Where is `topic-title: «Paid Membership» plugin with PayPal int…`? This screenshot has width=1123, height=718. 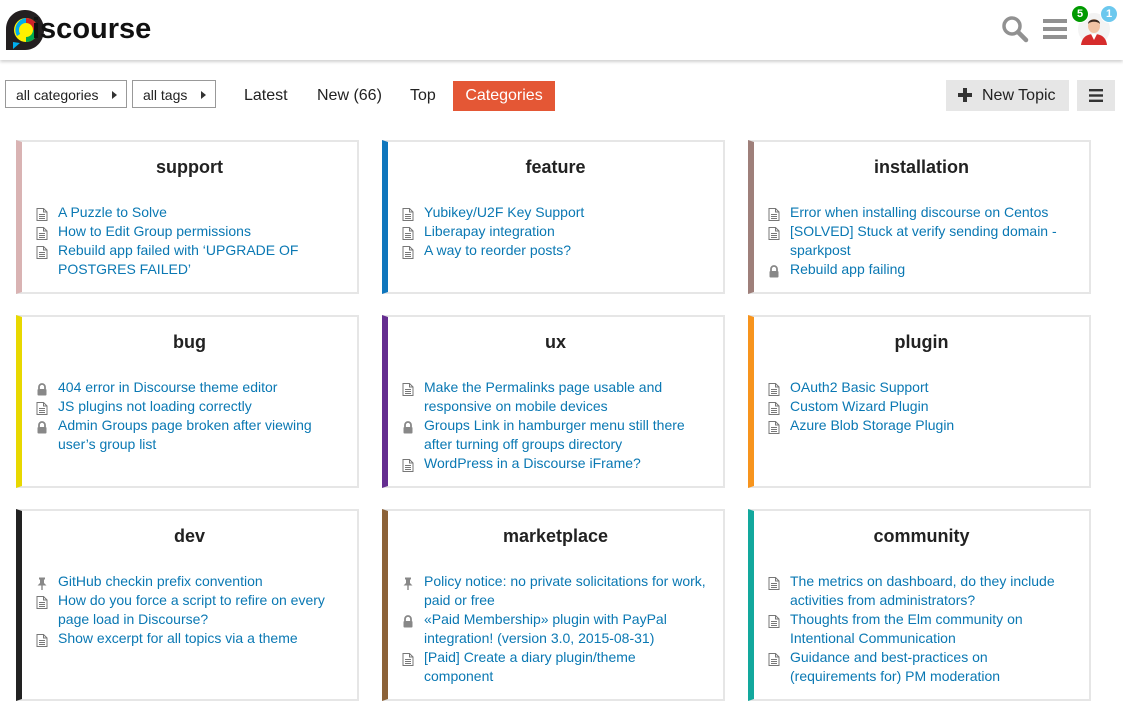
topic-title: «Paid Membership» plugin with PayPal int… is located at coordinates (545, 628).